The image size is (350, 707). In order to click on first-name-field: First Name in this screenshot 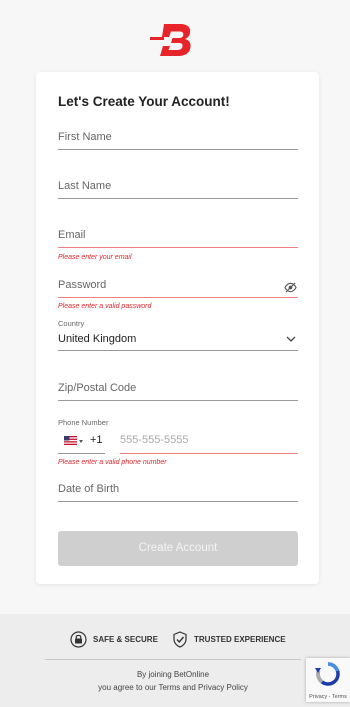, I will do `click(178, 137)`.